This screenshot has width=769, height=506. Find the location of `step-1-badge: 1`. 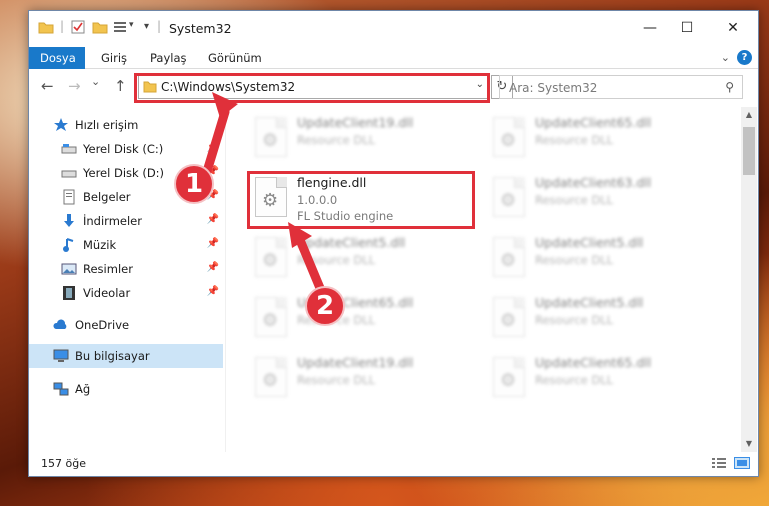

step-1-badge: 1 is located at coordinates (194, 184).